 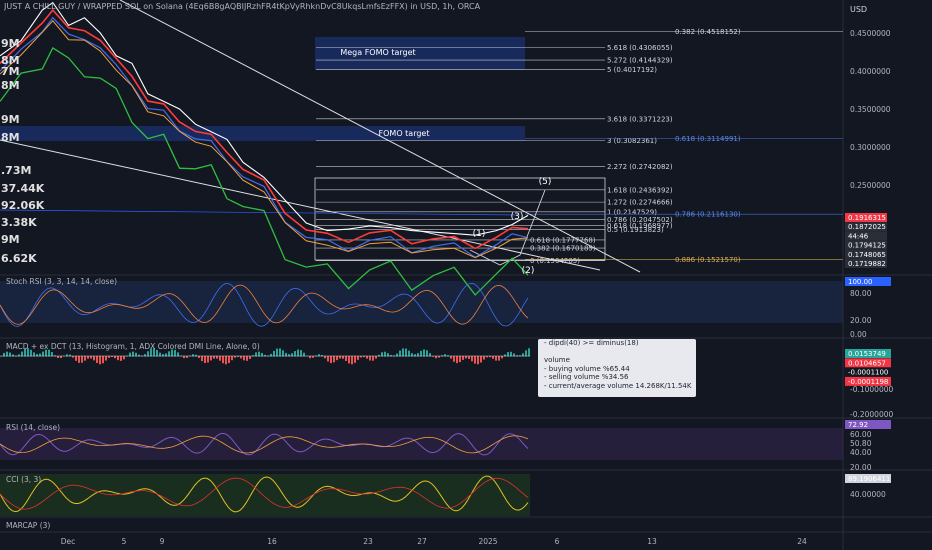 I want to click on rsi-tick-3: 20.00, so click(x=861, y=467).